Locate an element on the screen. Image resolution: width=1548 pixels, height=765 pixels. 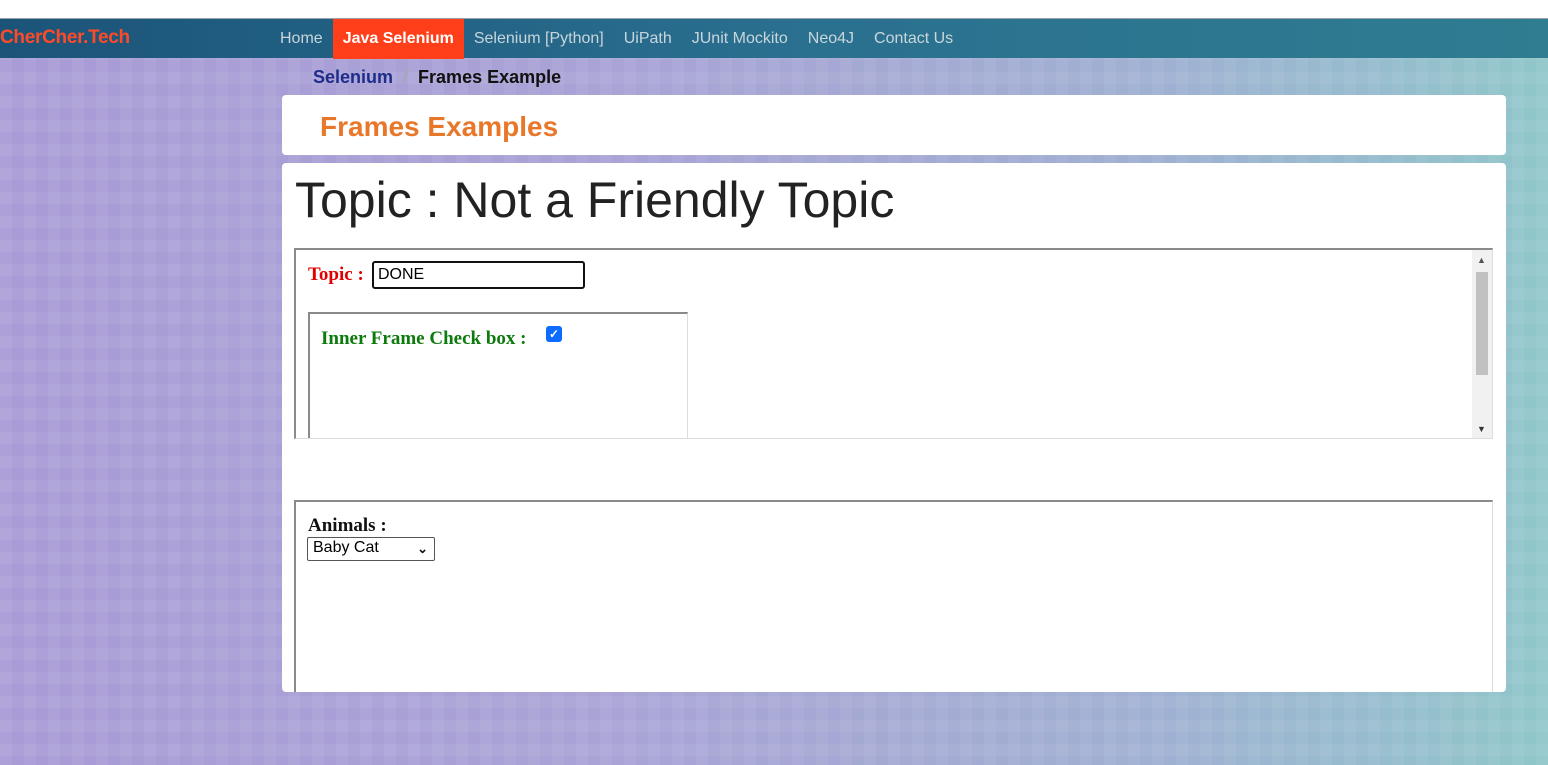
topic-label: Topic : is located at coordinates (336, 274).